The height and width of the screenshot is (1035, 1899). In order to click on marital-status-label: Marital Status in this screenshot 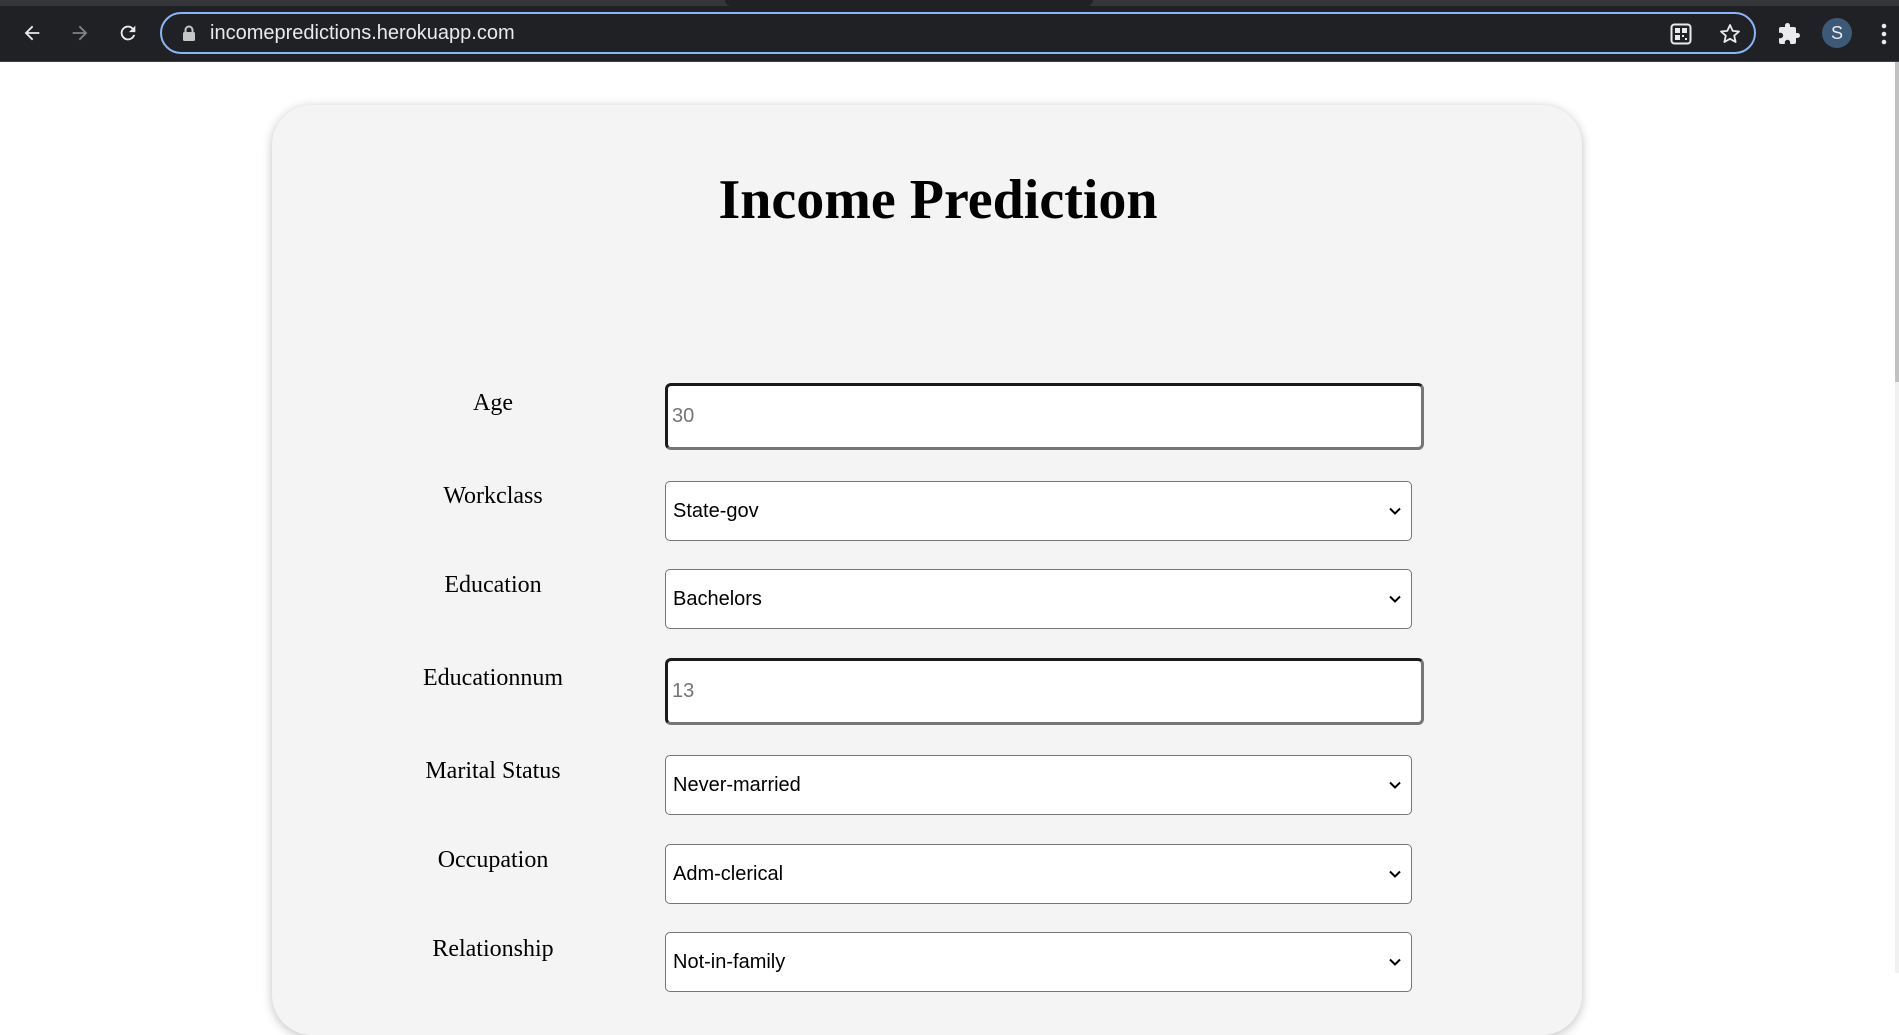, I will do `click(493, 771)`.